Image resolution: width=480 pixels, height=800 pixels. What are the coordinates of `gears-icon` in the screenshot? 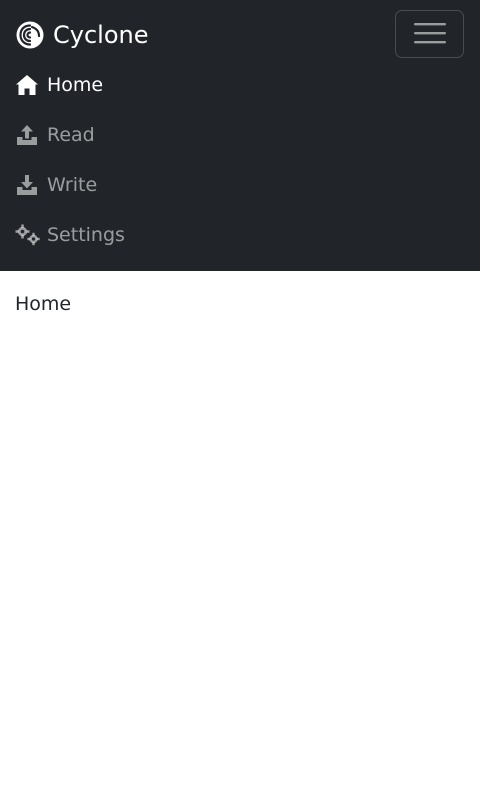 It's located at (28, 235).